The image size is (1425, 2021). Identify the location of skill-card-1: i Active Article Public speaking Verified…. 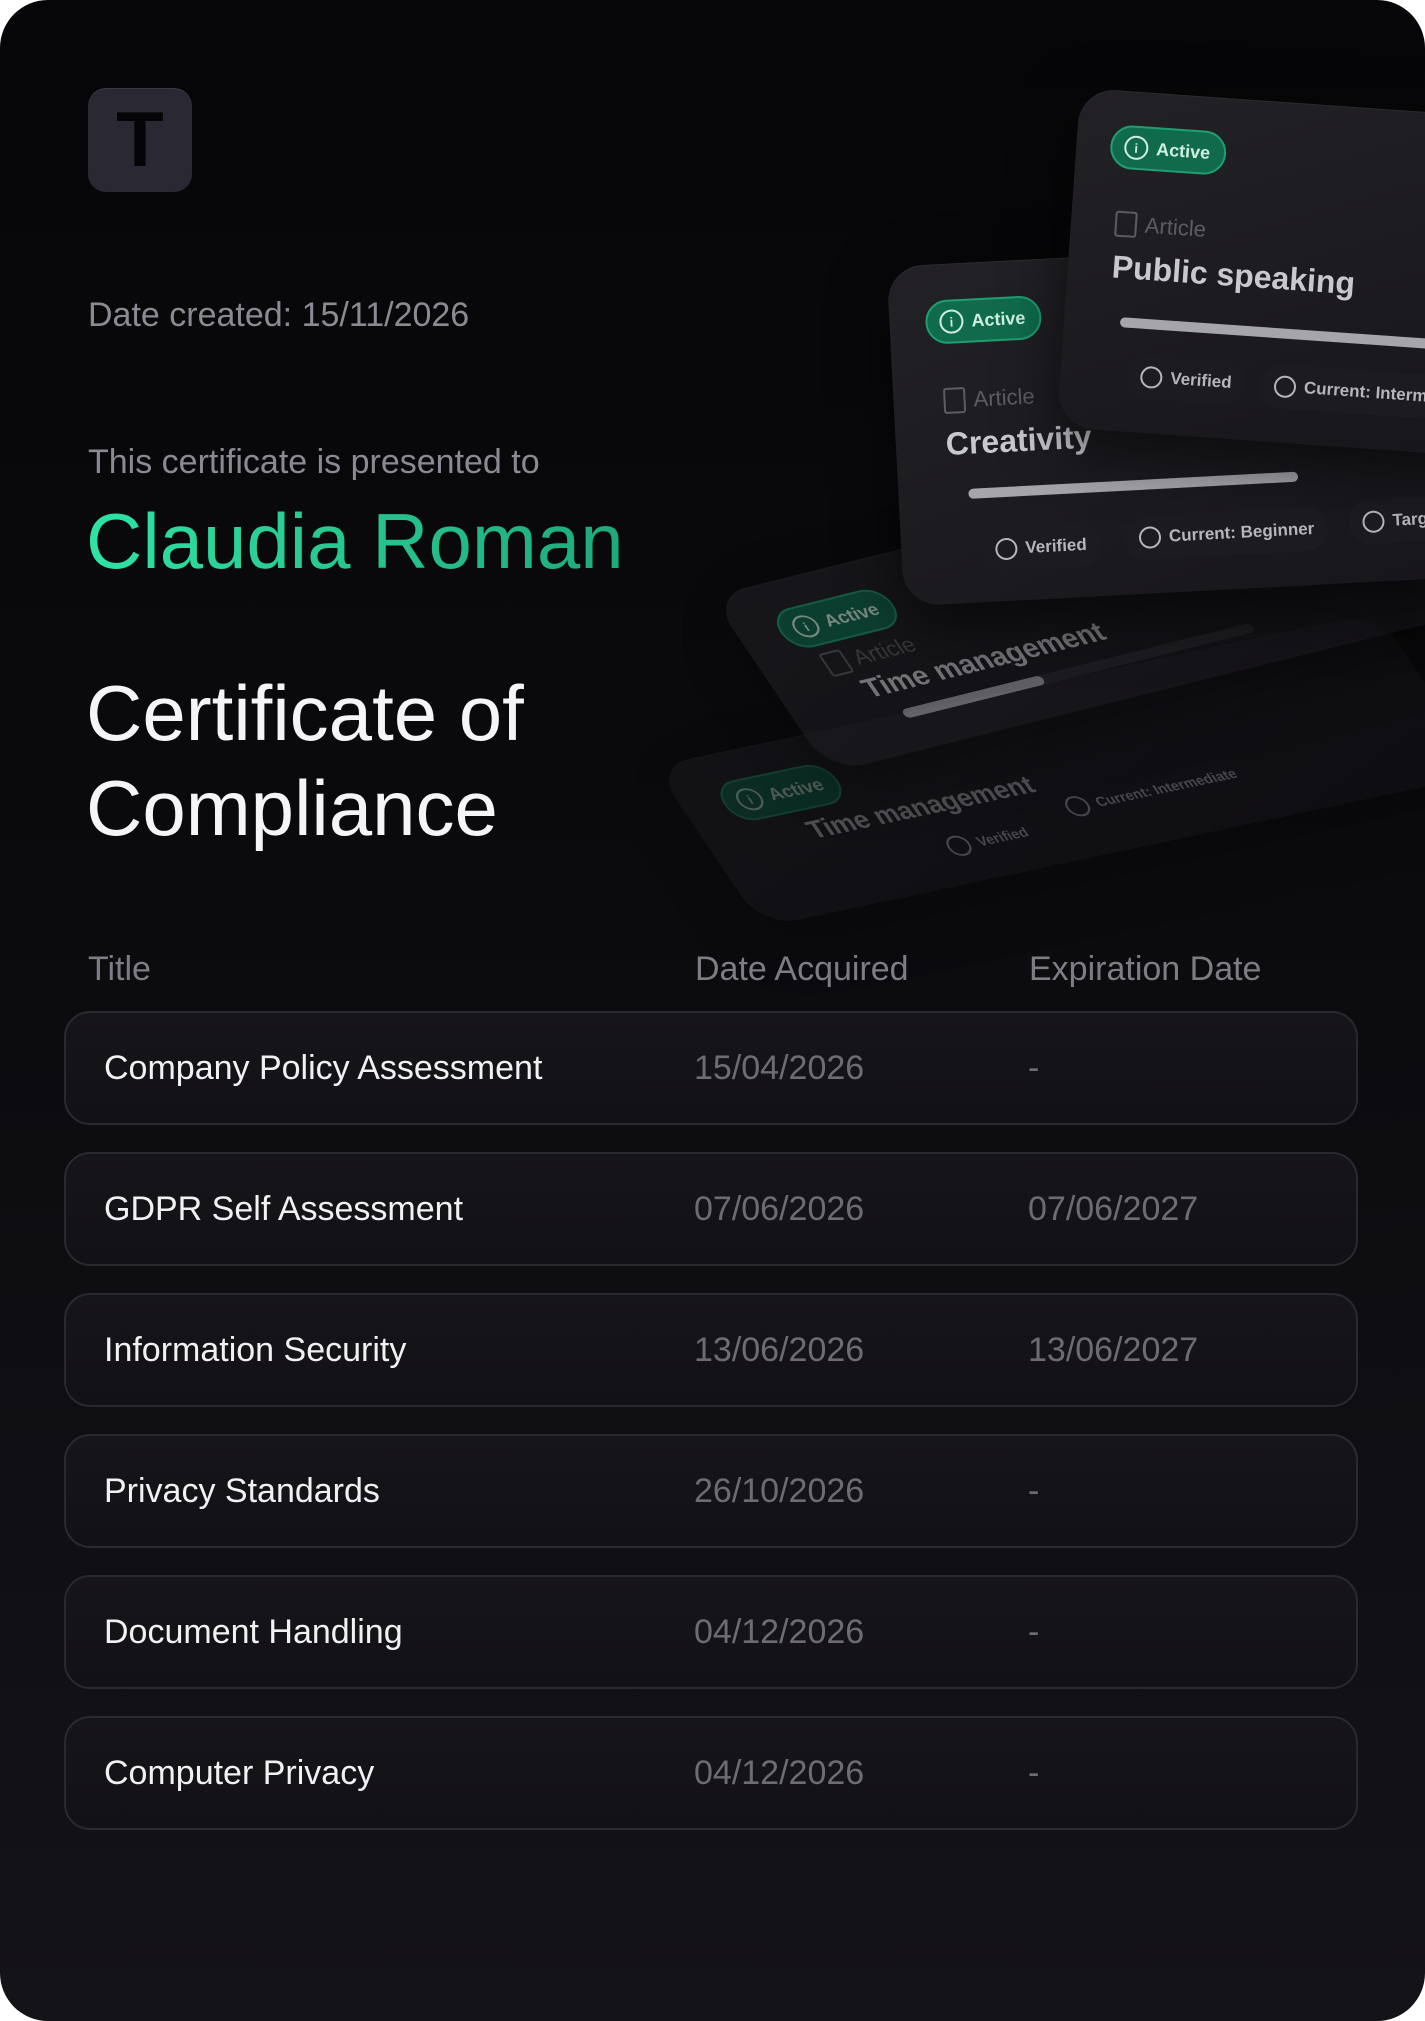
(1240, 272).